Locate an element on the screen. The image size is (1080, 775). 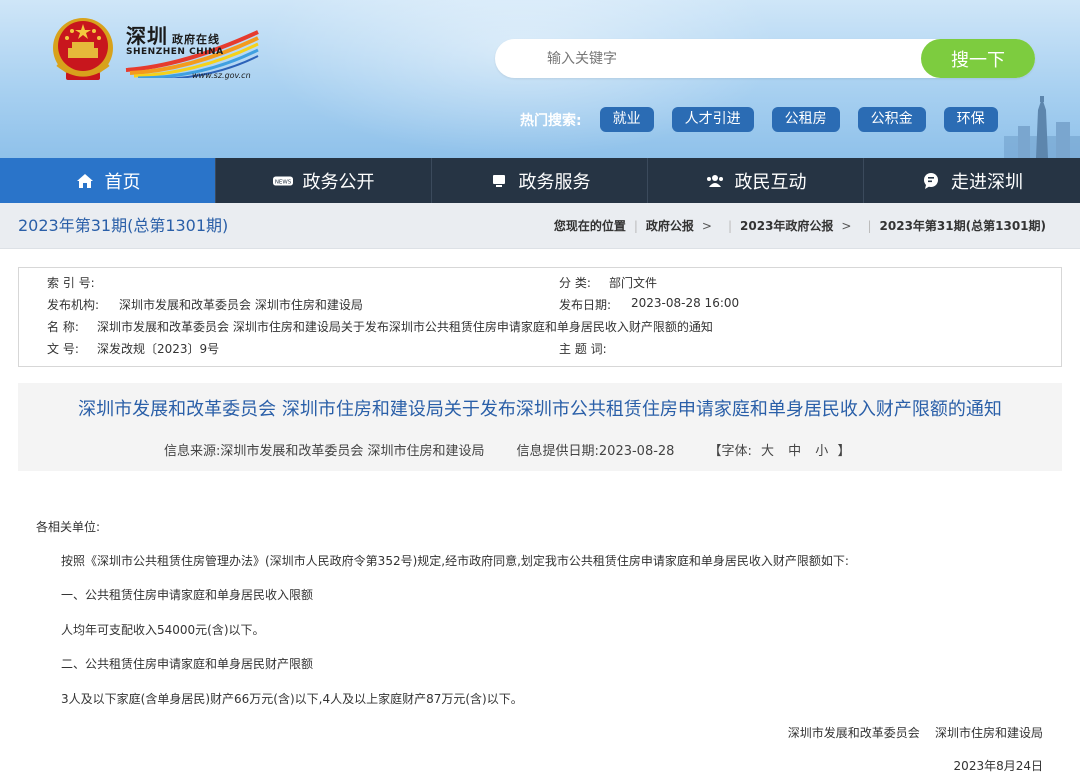
skyline-icon is located at coordinates (1042, 127).